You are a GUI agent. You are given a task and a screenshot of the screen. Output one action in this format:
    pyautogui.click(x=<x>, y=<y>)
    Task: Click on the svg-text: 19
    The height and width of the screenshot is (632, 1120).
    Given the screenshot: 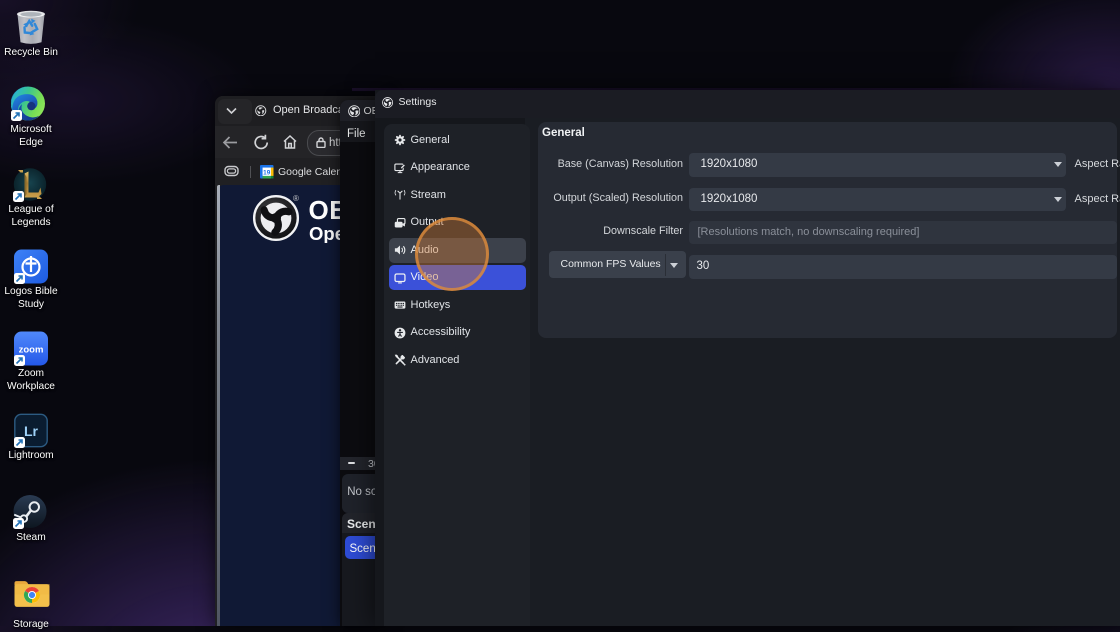 What is the action you would take?
    pyautogui.click(x=267, y=173)
    